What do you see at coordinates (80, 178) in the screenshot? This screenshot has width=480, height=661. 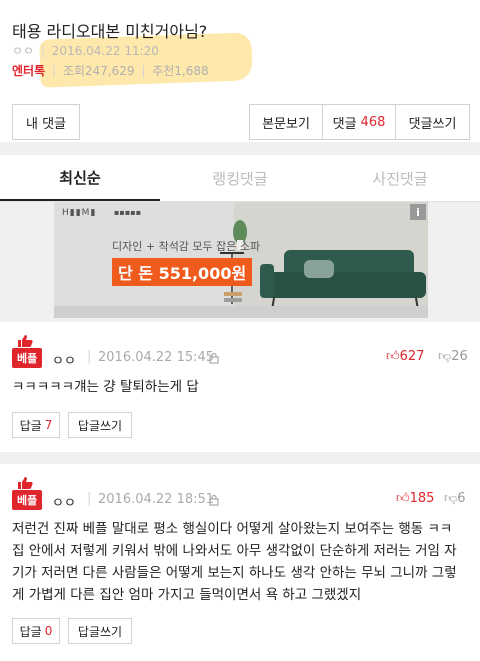 I see `tab-latest: 최신순` at bounding box center [80, 178].